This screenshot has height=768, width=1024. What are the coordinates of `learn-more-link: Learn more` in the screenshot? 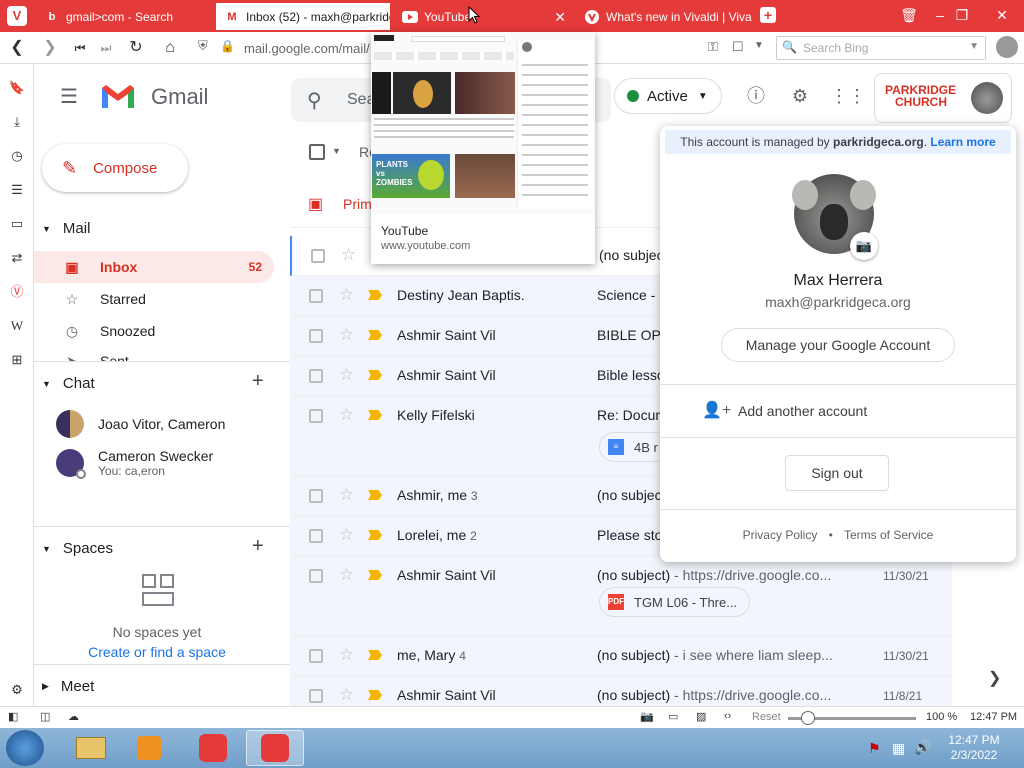 It's located at (962, 142).